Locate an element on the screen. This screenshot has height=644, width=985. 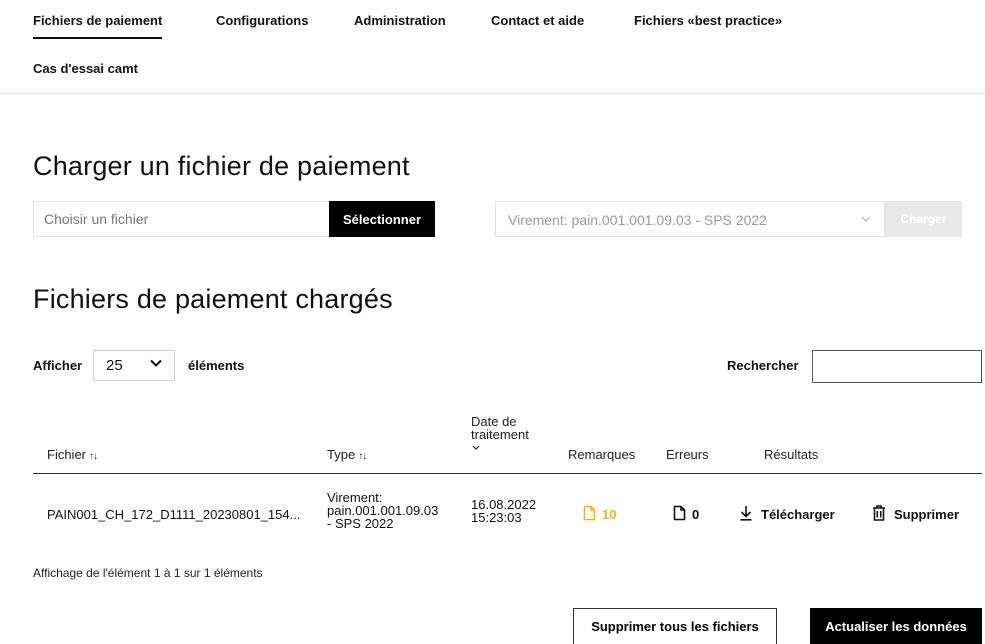
load-button: Charger is located at coordinates (923, 219).